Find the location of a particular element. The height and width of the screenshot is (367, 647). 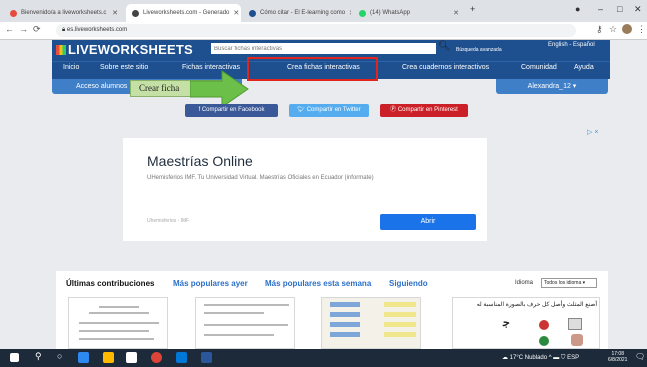

whatsapp-favicon-icon is located at coordinates (362, 13).